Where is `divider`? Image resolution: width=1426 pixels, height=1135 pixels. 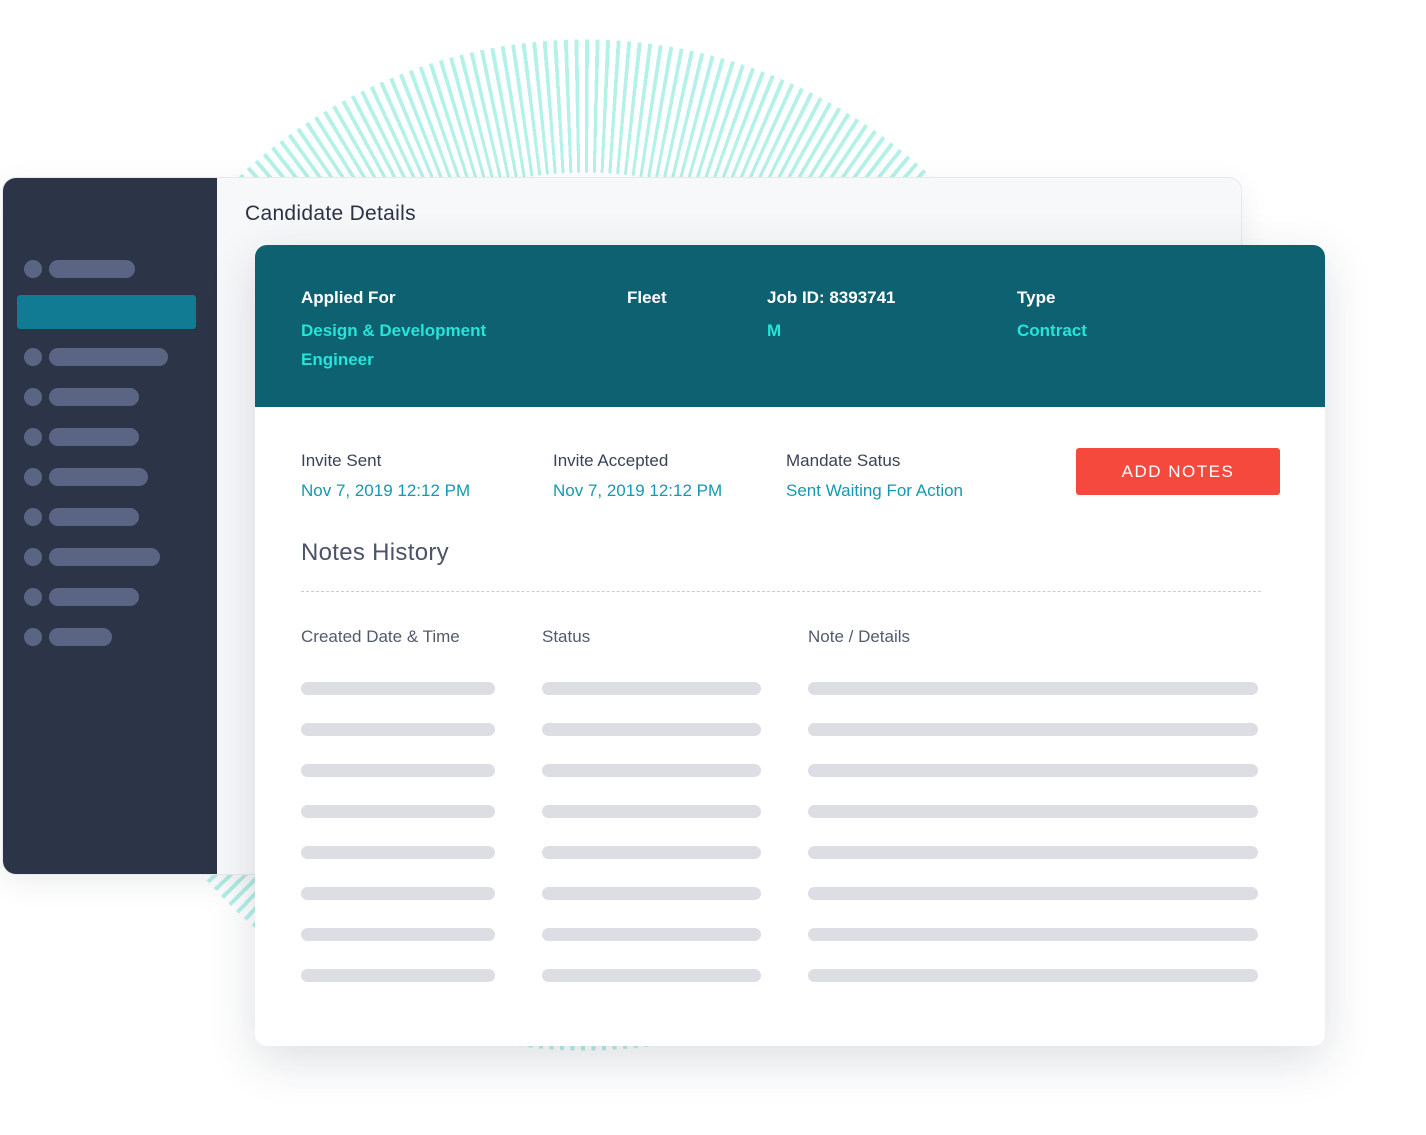 divider is located at coordinates (781, 591).